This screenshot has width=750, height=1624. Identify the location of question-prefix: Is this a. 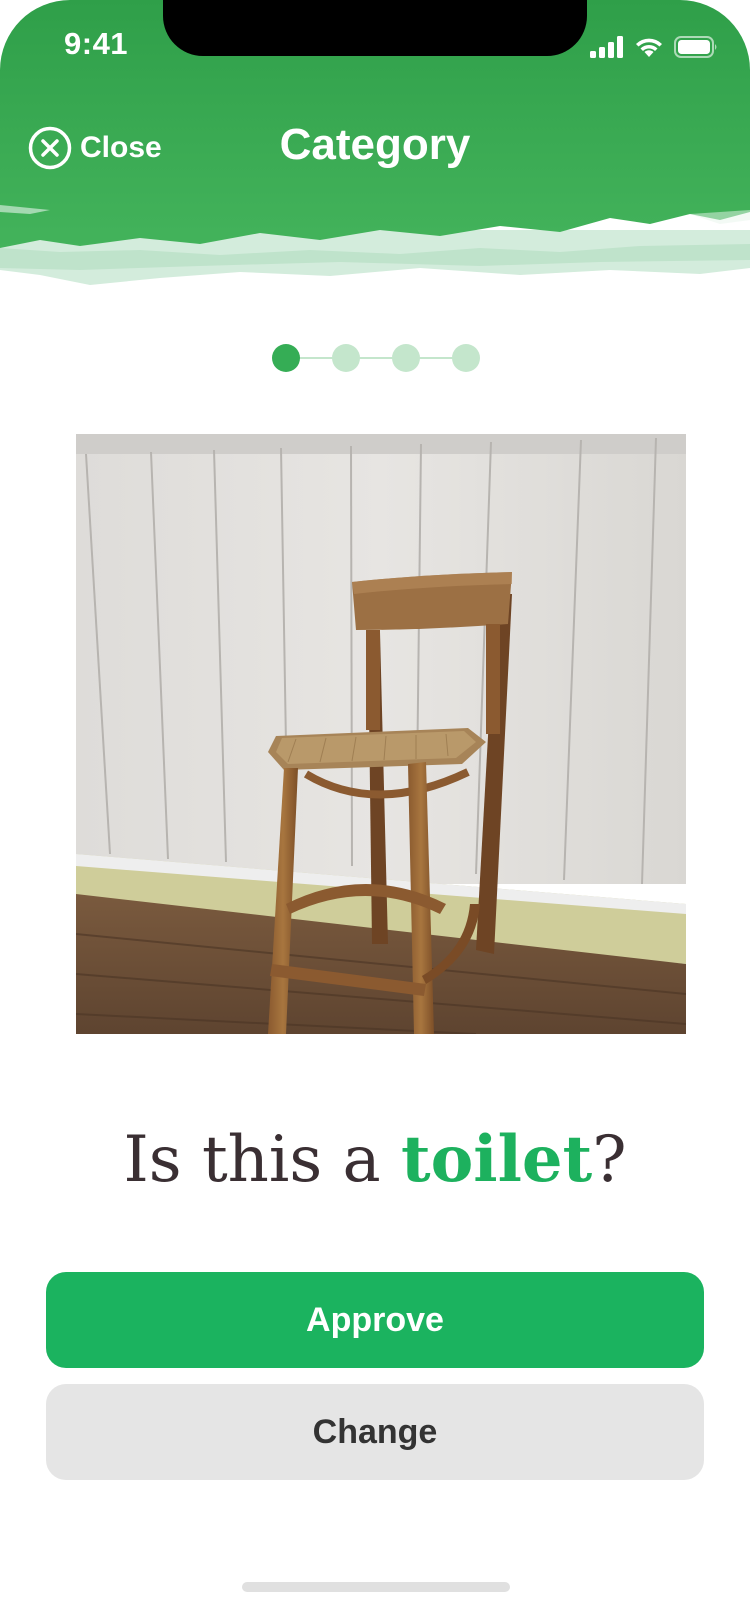
(262, 1160).